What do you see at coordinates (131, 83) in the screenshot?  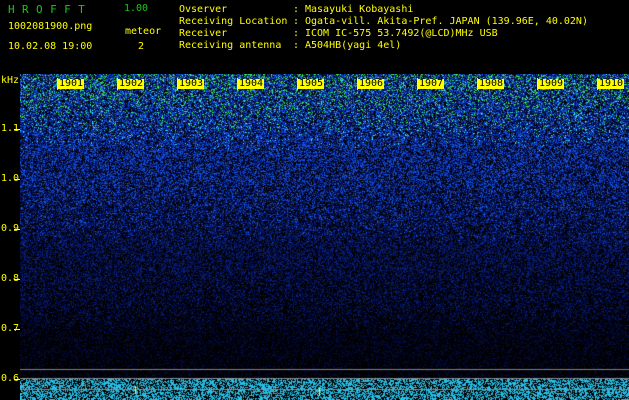 I see `x-tick-label: 1902` at bounding box center [131, 83].